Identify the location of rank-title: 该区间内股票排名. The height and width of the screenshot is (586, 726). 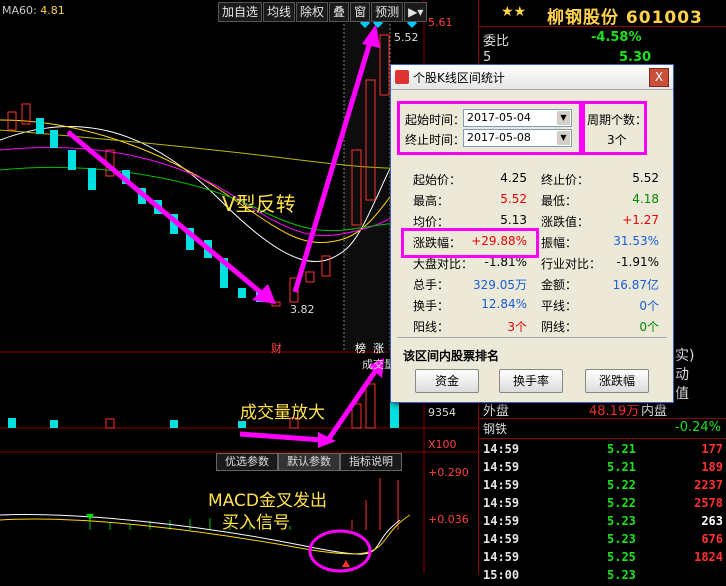
(451, 356).